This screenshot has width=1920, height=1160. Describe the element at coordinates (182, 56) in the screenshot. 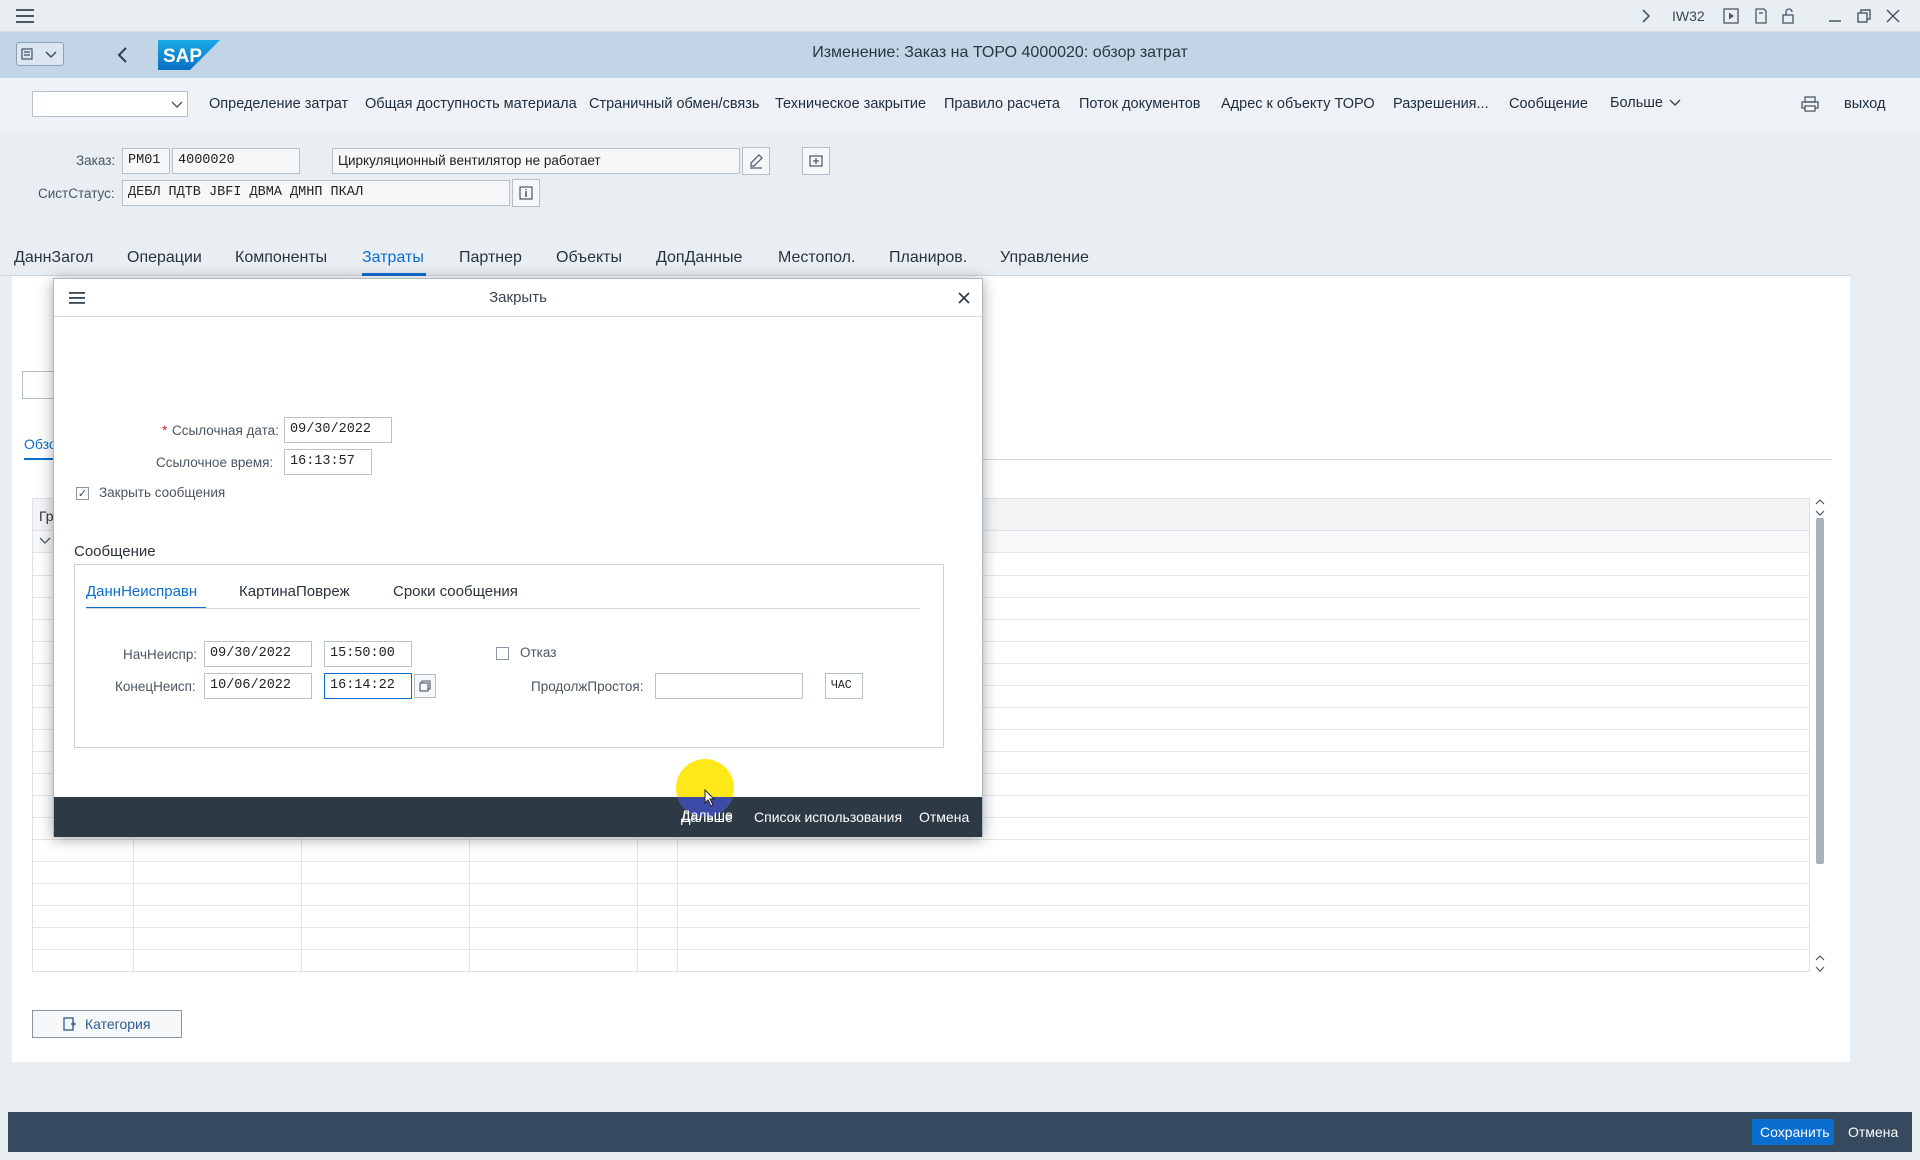

I see `svg-text: SAP` at that location.